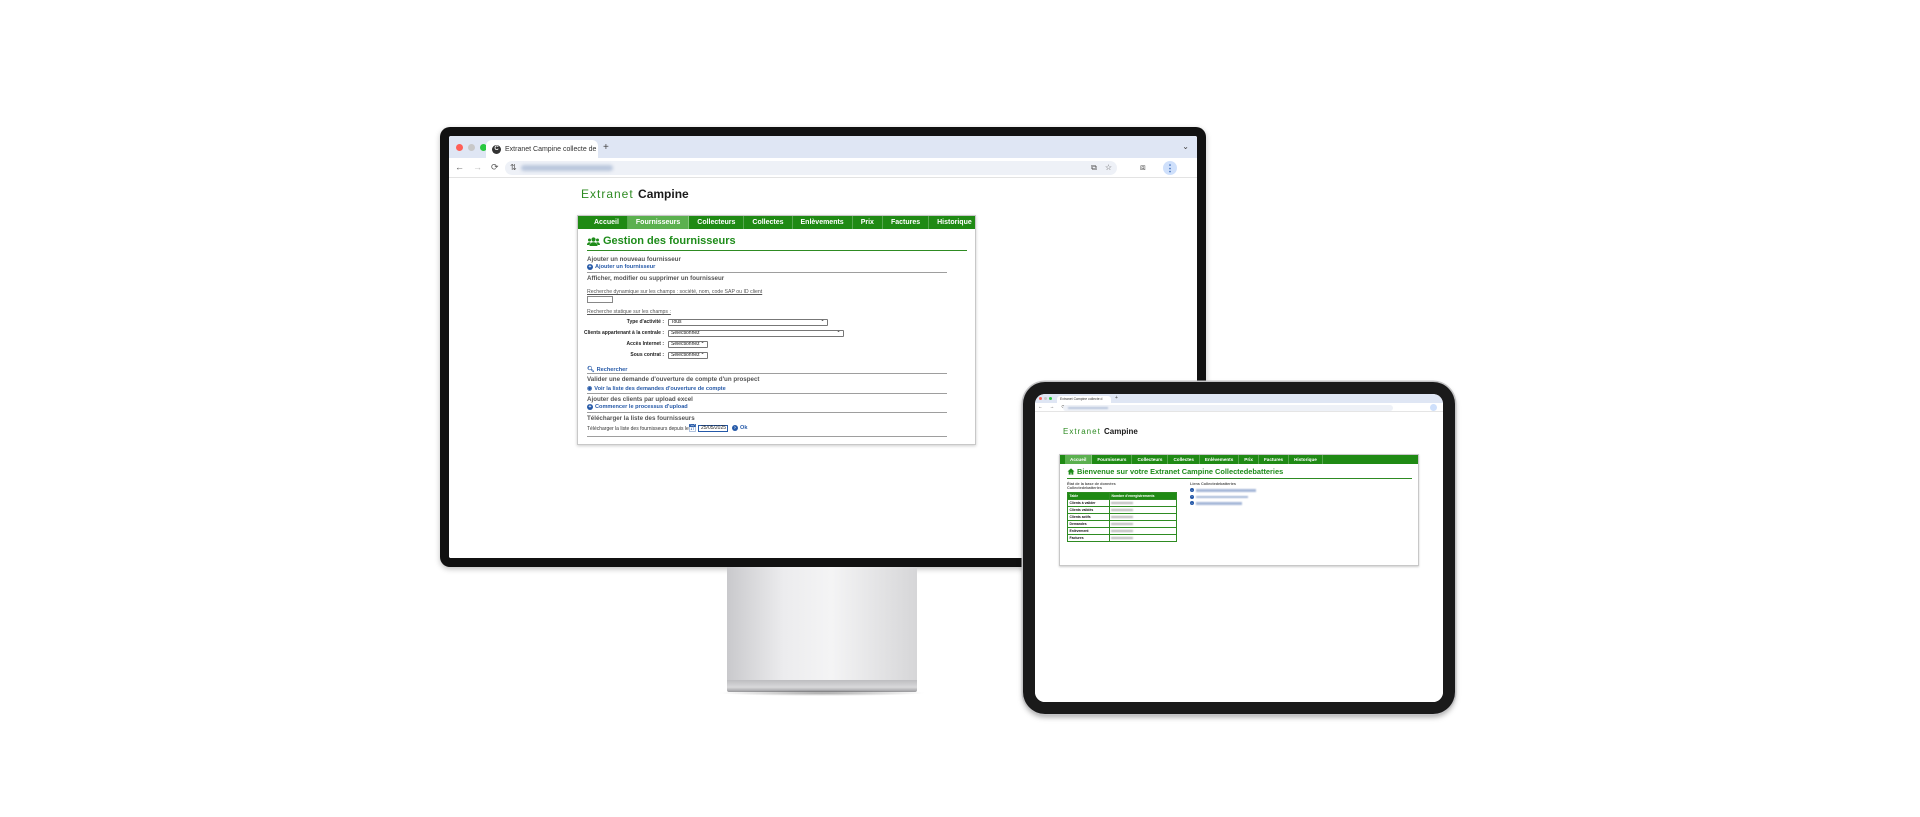 Image resolution: width=1920 pixels, height=817 pixels. Describe the element at coordinates (1088, 503) in the screenshot. I see `table-cell-label: Clients à valider` at that location.